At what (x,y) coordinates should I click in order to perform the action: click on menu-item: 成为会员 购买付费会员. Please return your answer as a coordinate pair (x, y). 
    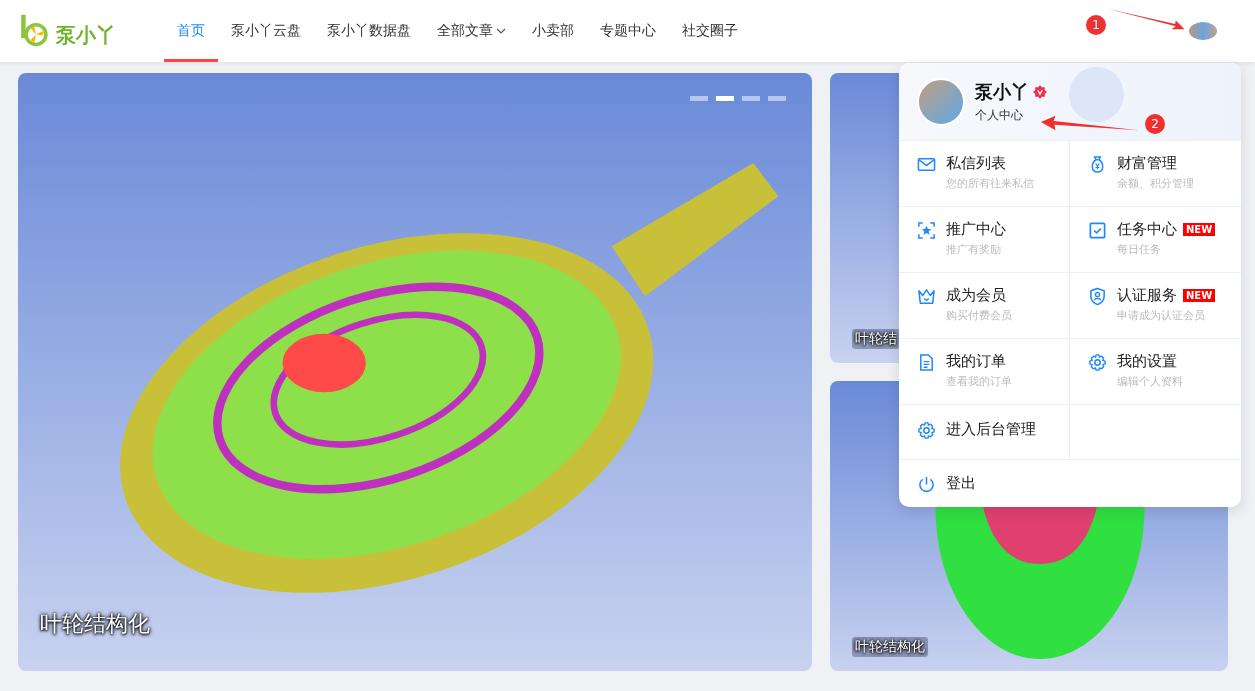
    Looking at the image, I should click on (984, 306).